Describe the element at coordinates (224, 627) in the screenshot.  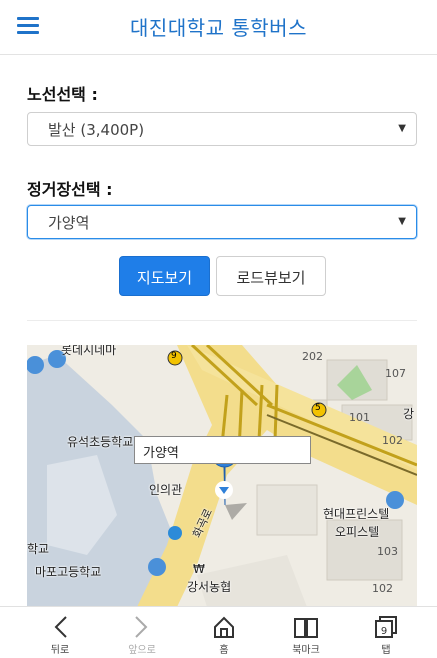
I see `home-icon` at that location.